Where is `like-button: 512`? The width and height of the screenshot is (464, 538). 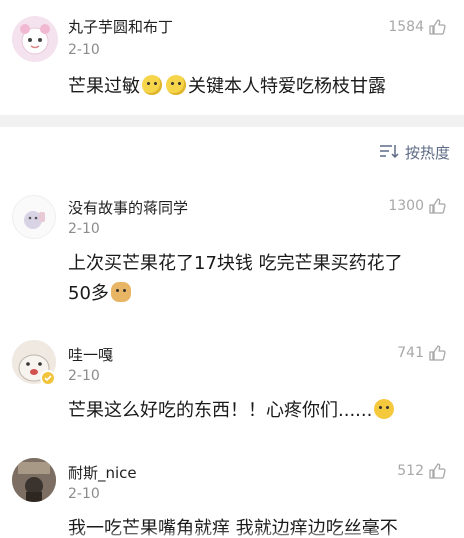 like-button: 512 is located at coordinates (421, 471).